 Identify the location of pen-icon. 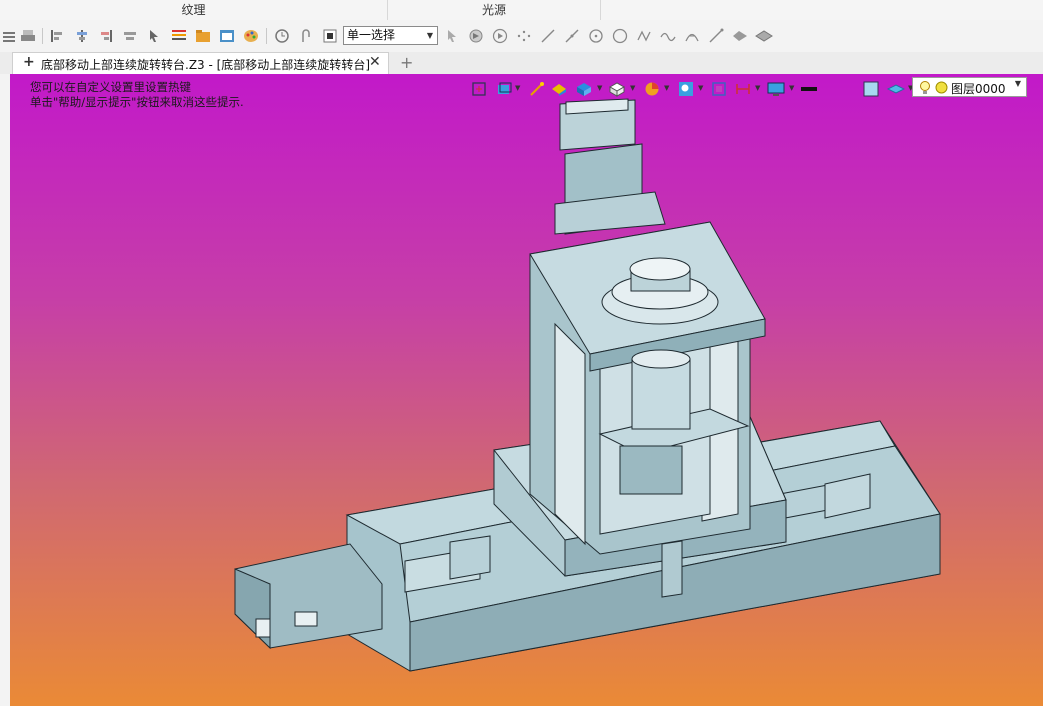
(716, 36).